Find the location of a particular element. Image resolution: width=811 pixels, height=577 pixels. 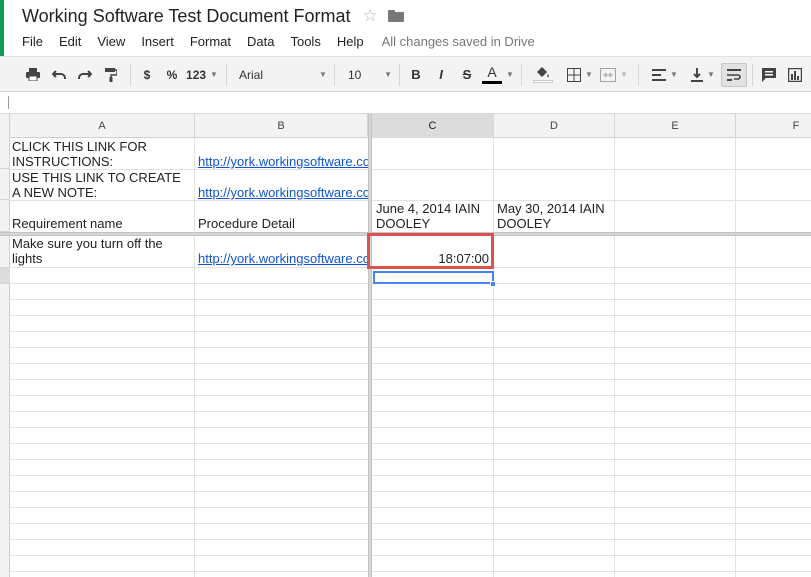

cell-a3: Requirement name is located at coordinates (102, 223).